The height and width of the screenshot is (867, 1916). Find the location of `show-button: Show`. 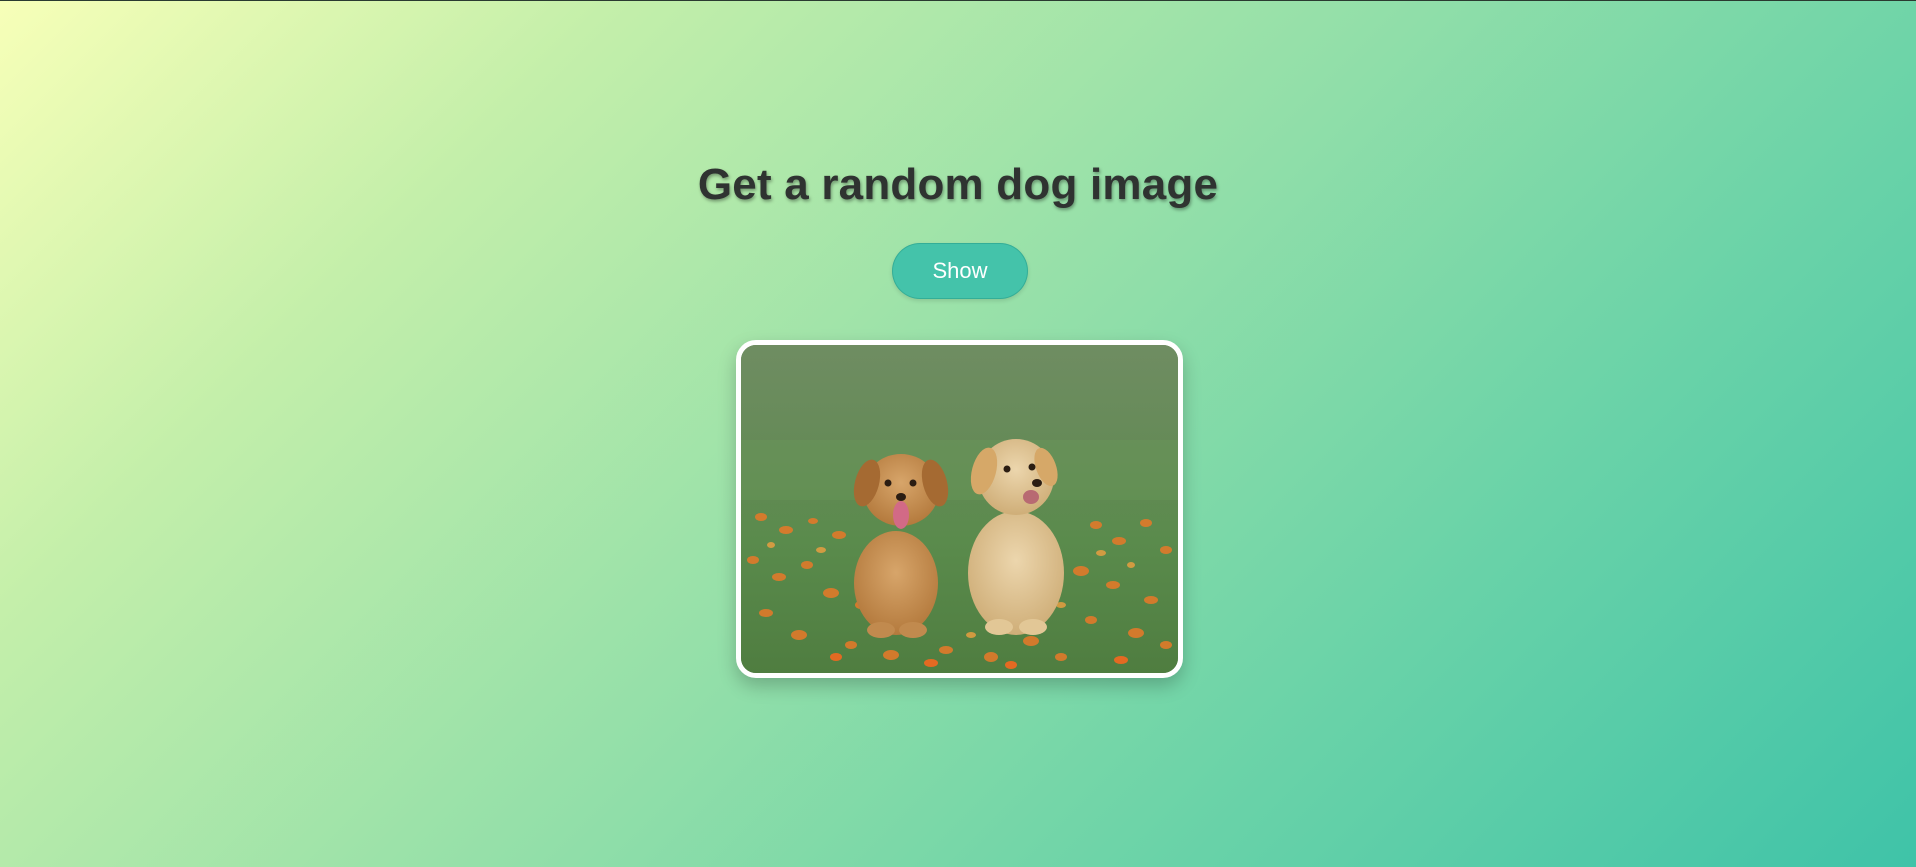

show-button: Show is located at coordinates (960, 271).